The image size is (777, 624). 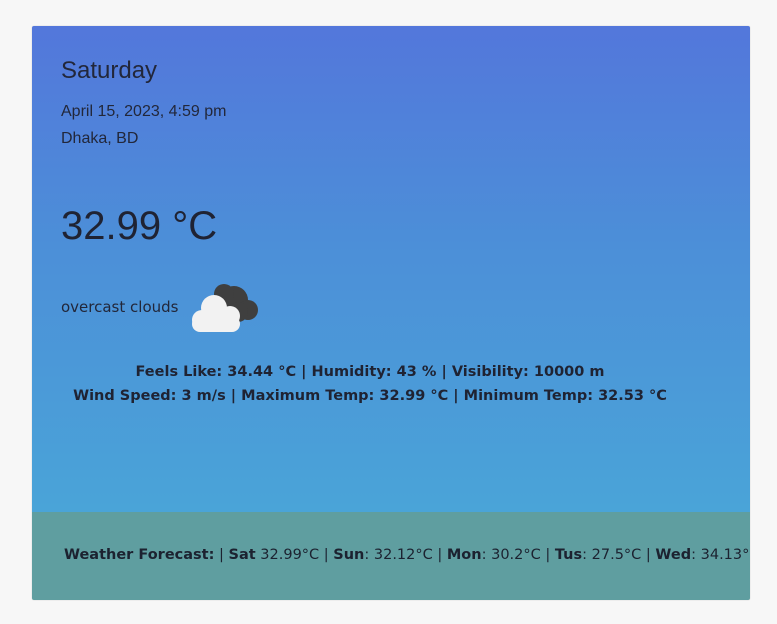 I want to click on forecast-item: Tus: 27.5°C, so click(x=598, y=555).